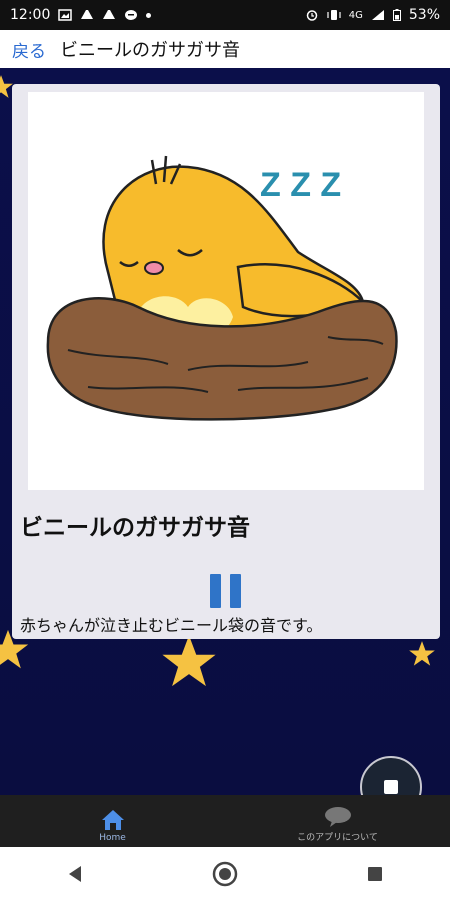 This screenshot has height=900, width=450. What do you see at coordinates (391, 787) in the screenshot?
I see `stop-icon` at bounding box center [391, 787].